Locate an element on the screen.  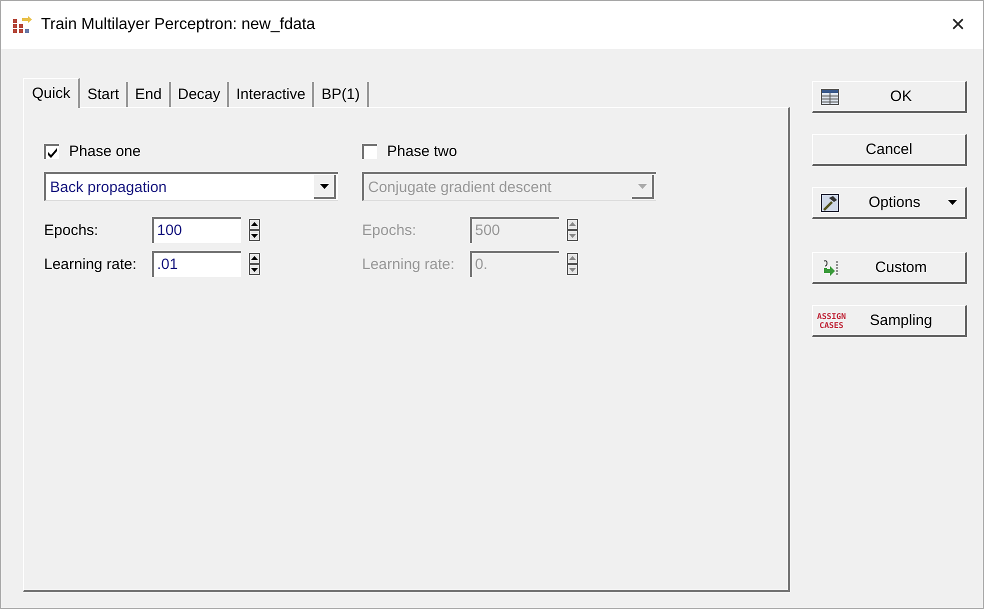
assign-cases-icon: ASSIGN CASES is located at coordinates (831, 321).